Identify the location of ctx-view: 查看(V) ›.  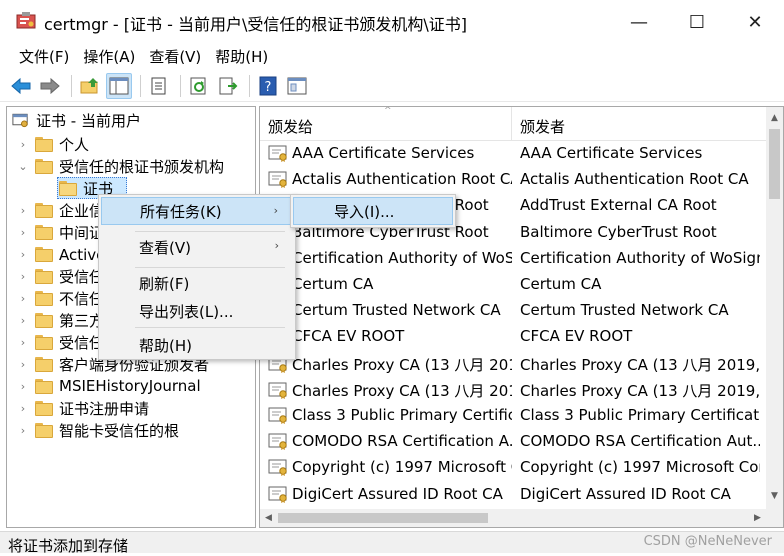
(197, 247).